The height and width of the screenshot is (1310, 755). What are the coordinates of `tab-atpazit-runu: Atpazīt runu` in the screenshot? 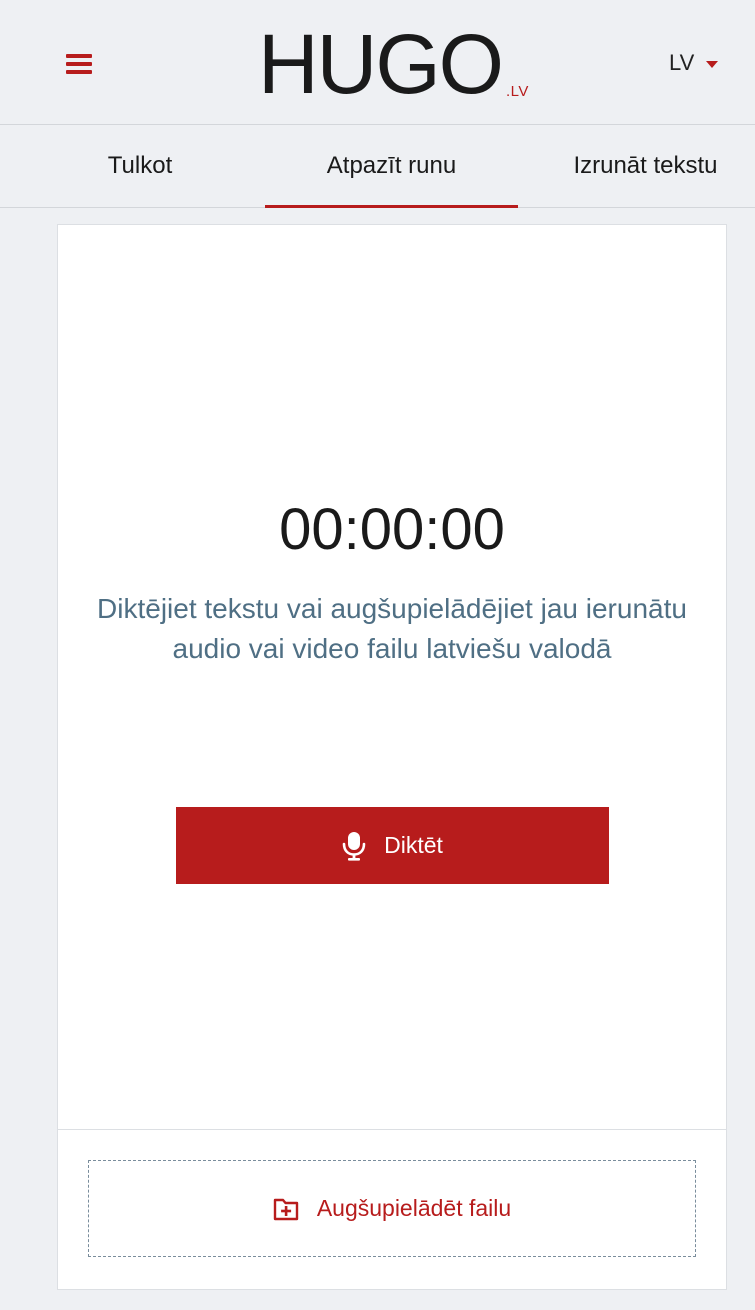 It's located at (391, 166).